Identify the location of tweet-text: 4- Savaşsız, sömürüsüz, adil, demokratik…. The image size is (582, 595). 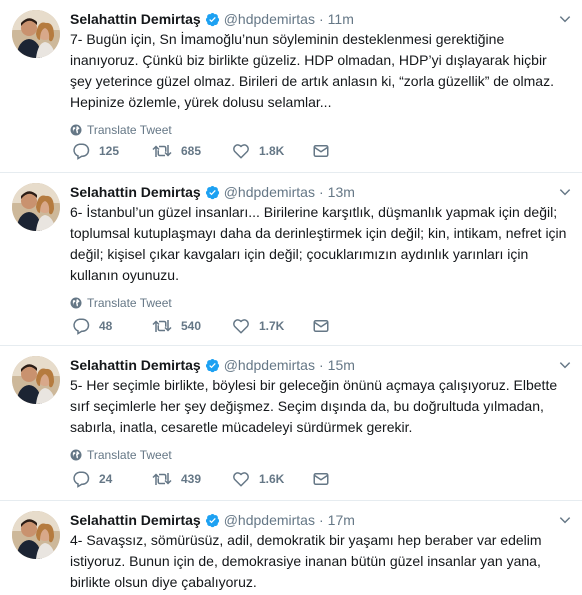
(306, 561).